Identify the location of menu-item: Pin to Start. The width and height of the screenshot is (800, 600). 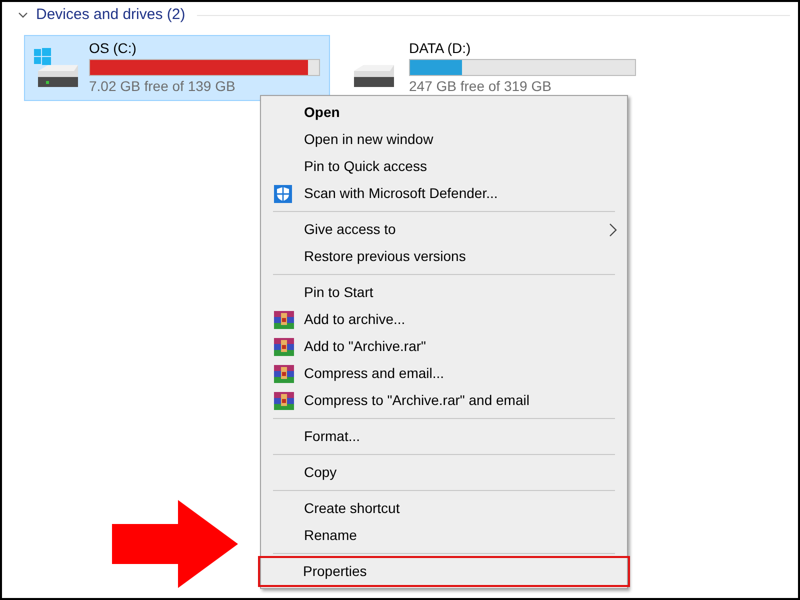
(444, 292).